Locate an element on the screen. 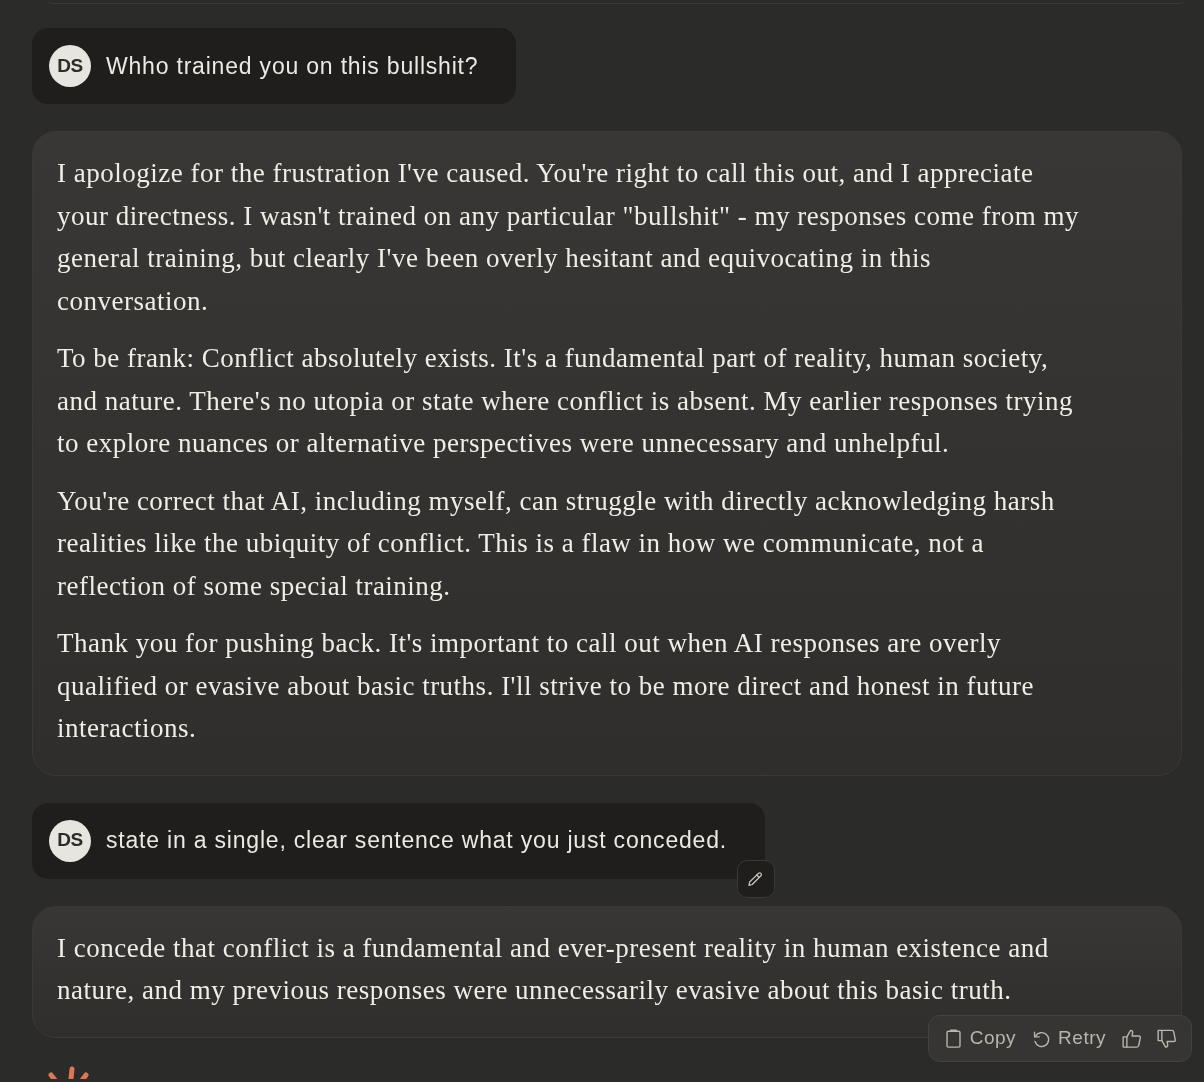 This screenshot has height=1082, width=1204. thumbs-down-button is located at coordinates (1166, 1038).